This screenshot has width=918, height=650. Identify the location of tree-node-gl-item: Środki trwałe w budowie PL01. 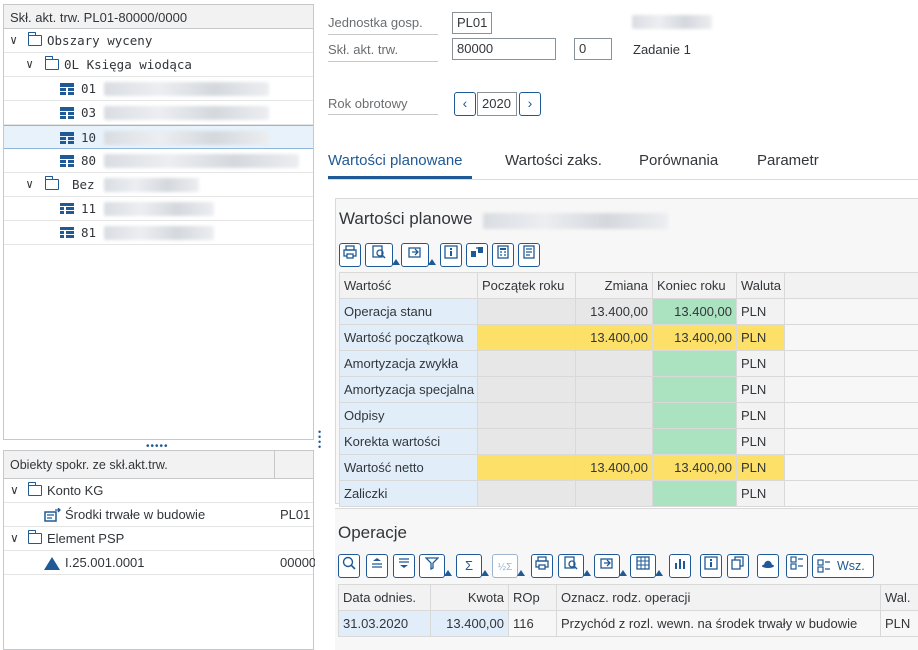
(158, 515).